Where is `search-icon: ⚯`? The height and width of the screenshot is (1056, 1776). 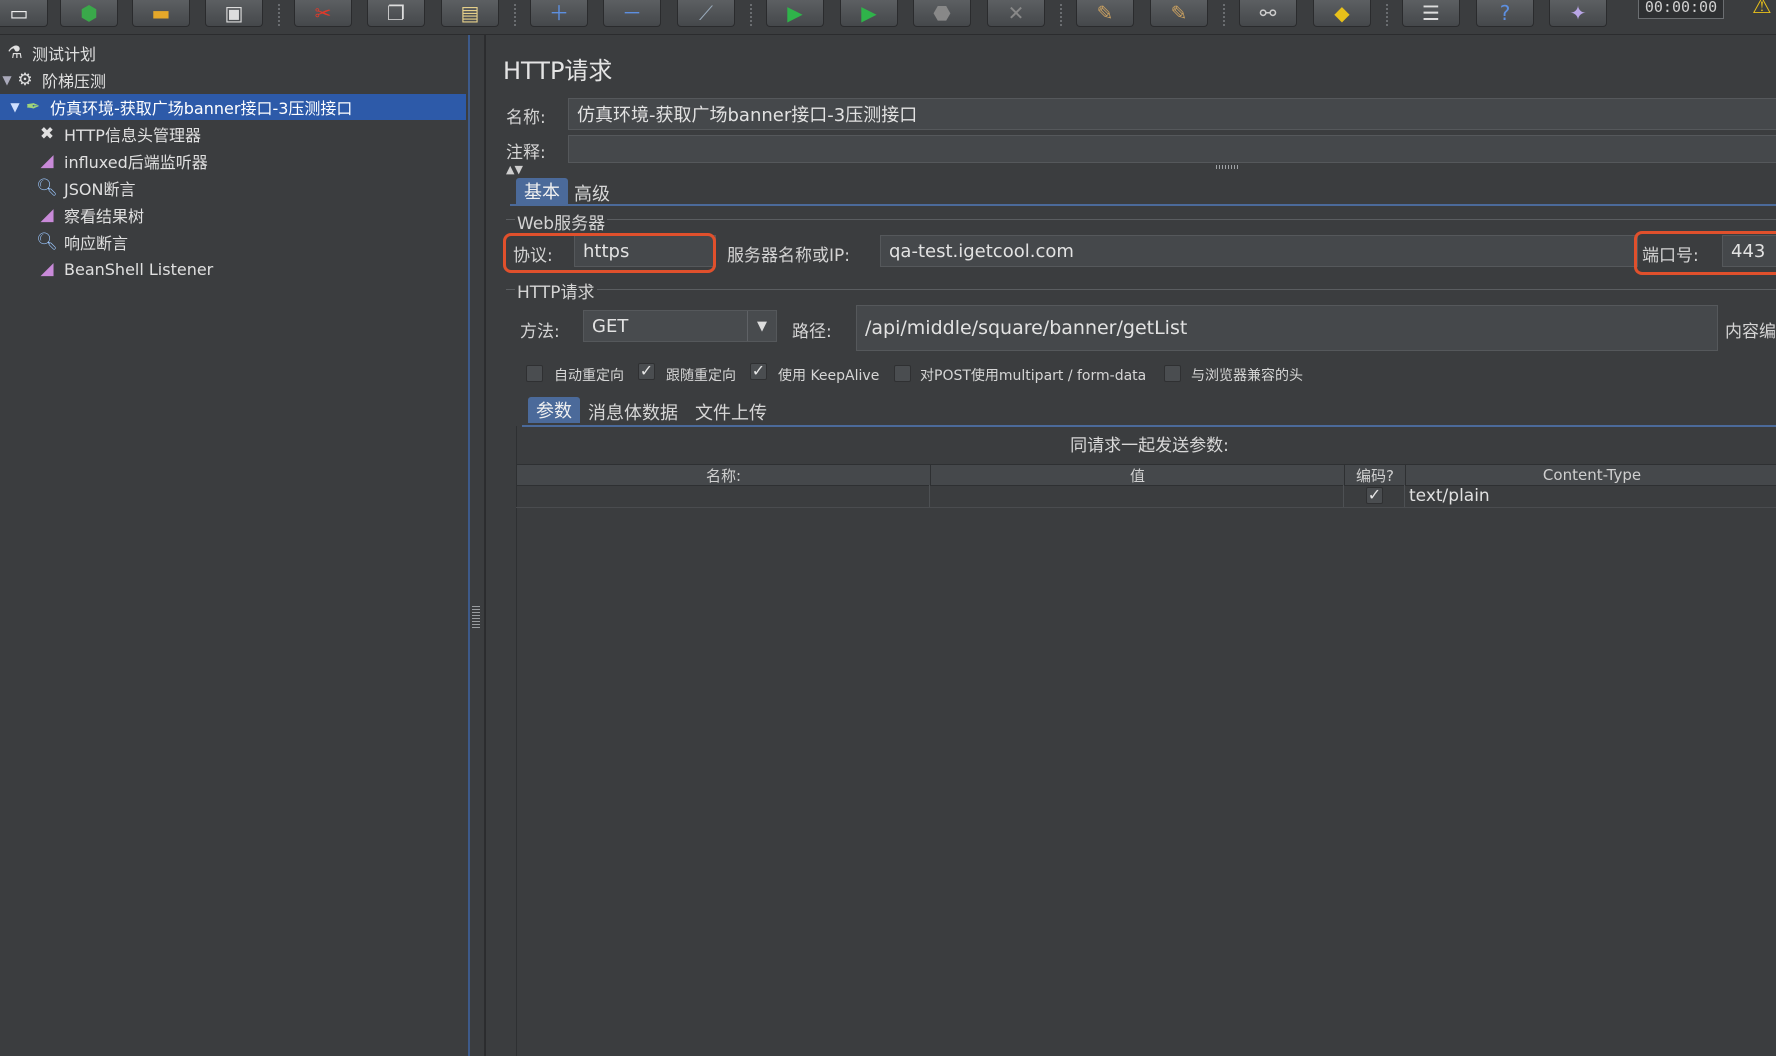 search-icon: ⚯ is located at coordinates (1268, 13).